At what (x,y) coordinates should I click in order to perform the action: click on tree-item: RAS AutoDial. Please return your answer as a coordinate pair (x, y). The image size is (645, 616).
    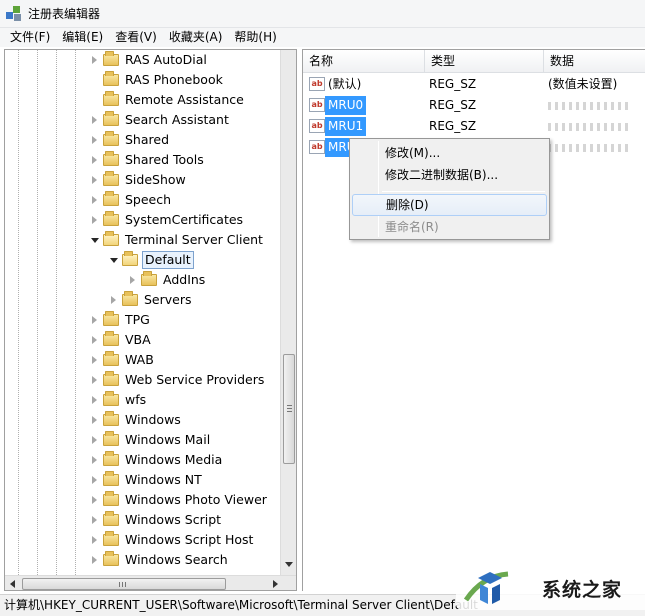
    Looking at the image, I should click on (143, 60).